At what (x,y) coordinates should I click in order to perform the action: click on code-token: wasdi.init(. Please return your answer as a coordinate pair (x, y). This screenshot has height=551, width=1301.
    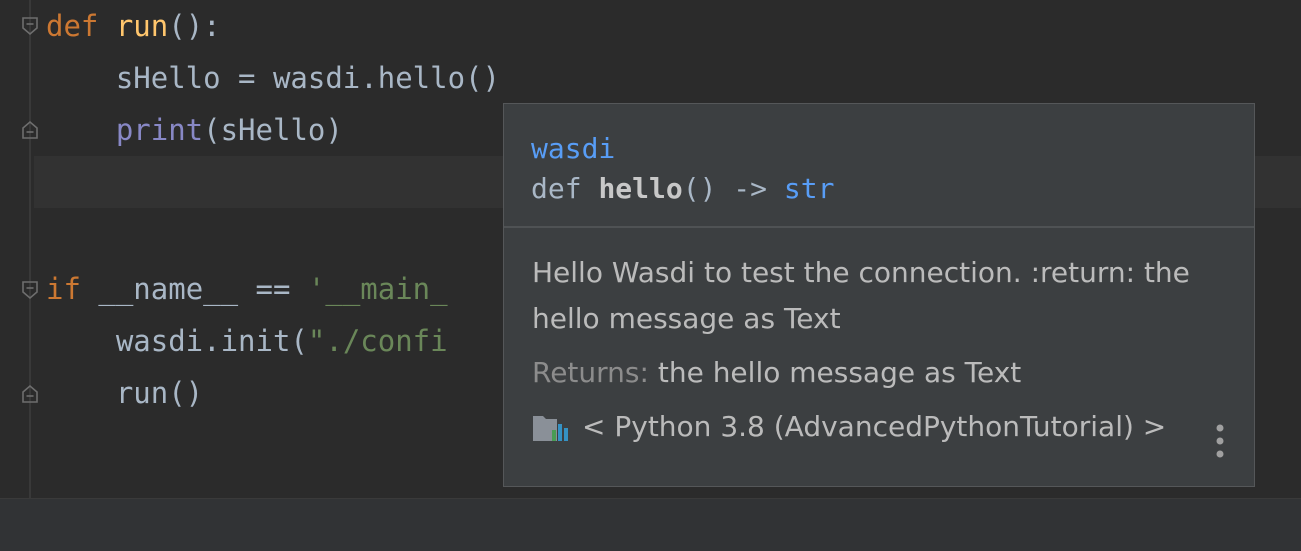
    Looking at the image, I should click on (177, 341).